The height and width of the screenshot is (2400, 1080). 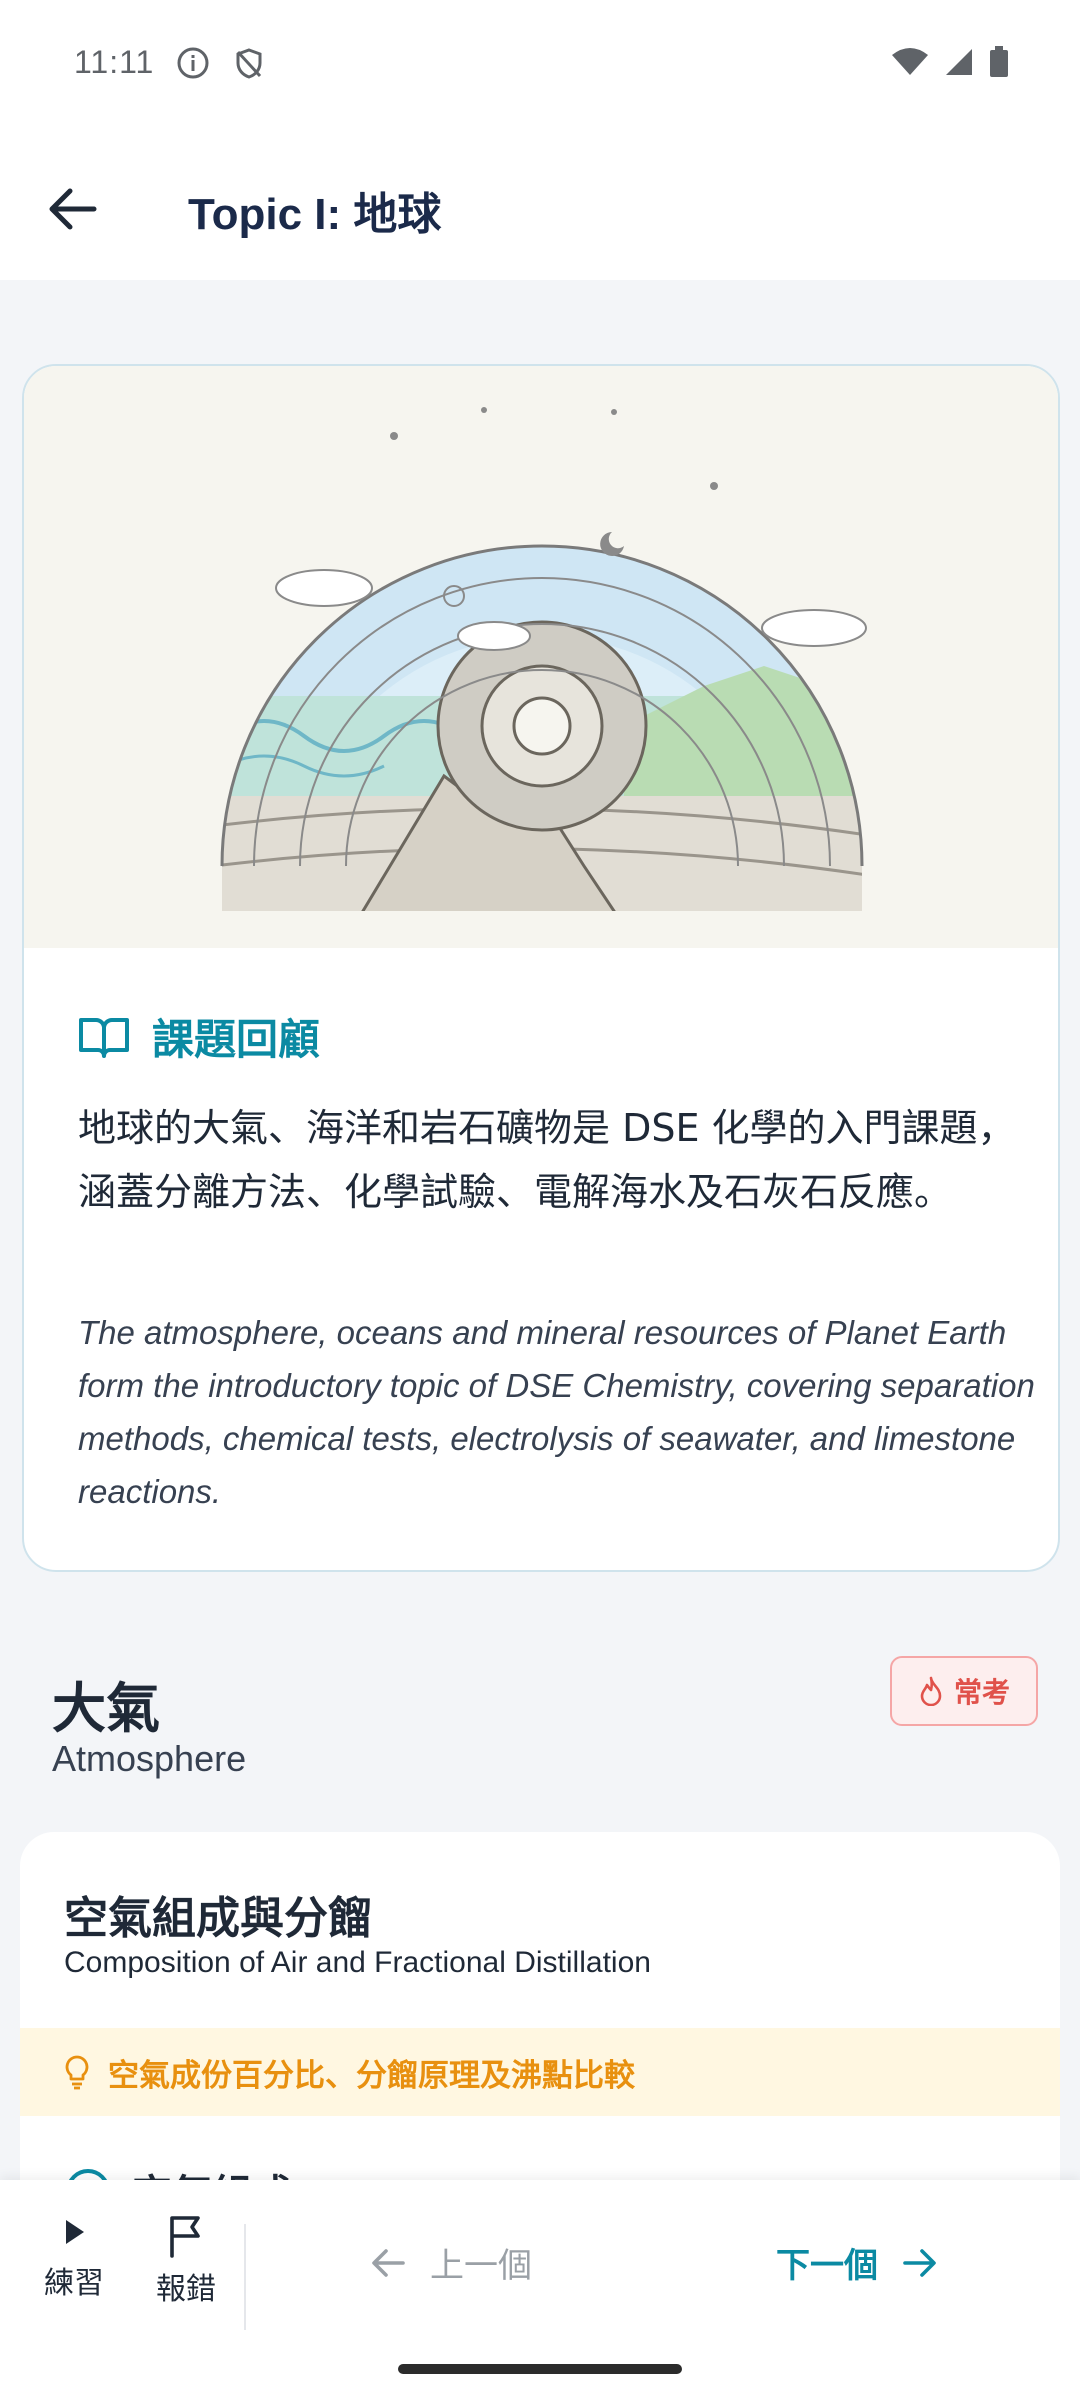 I want to click on practice-button: 練習, so click(x=74, y=2257).